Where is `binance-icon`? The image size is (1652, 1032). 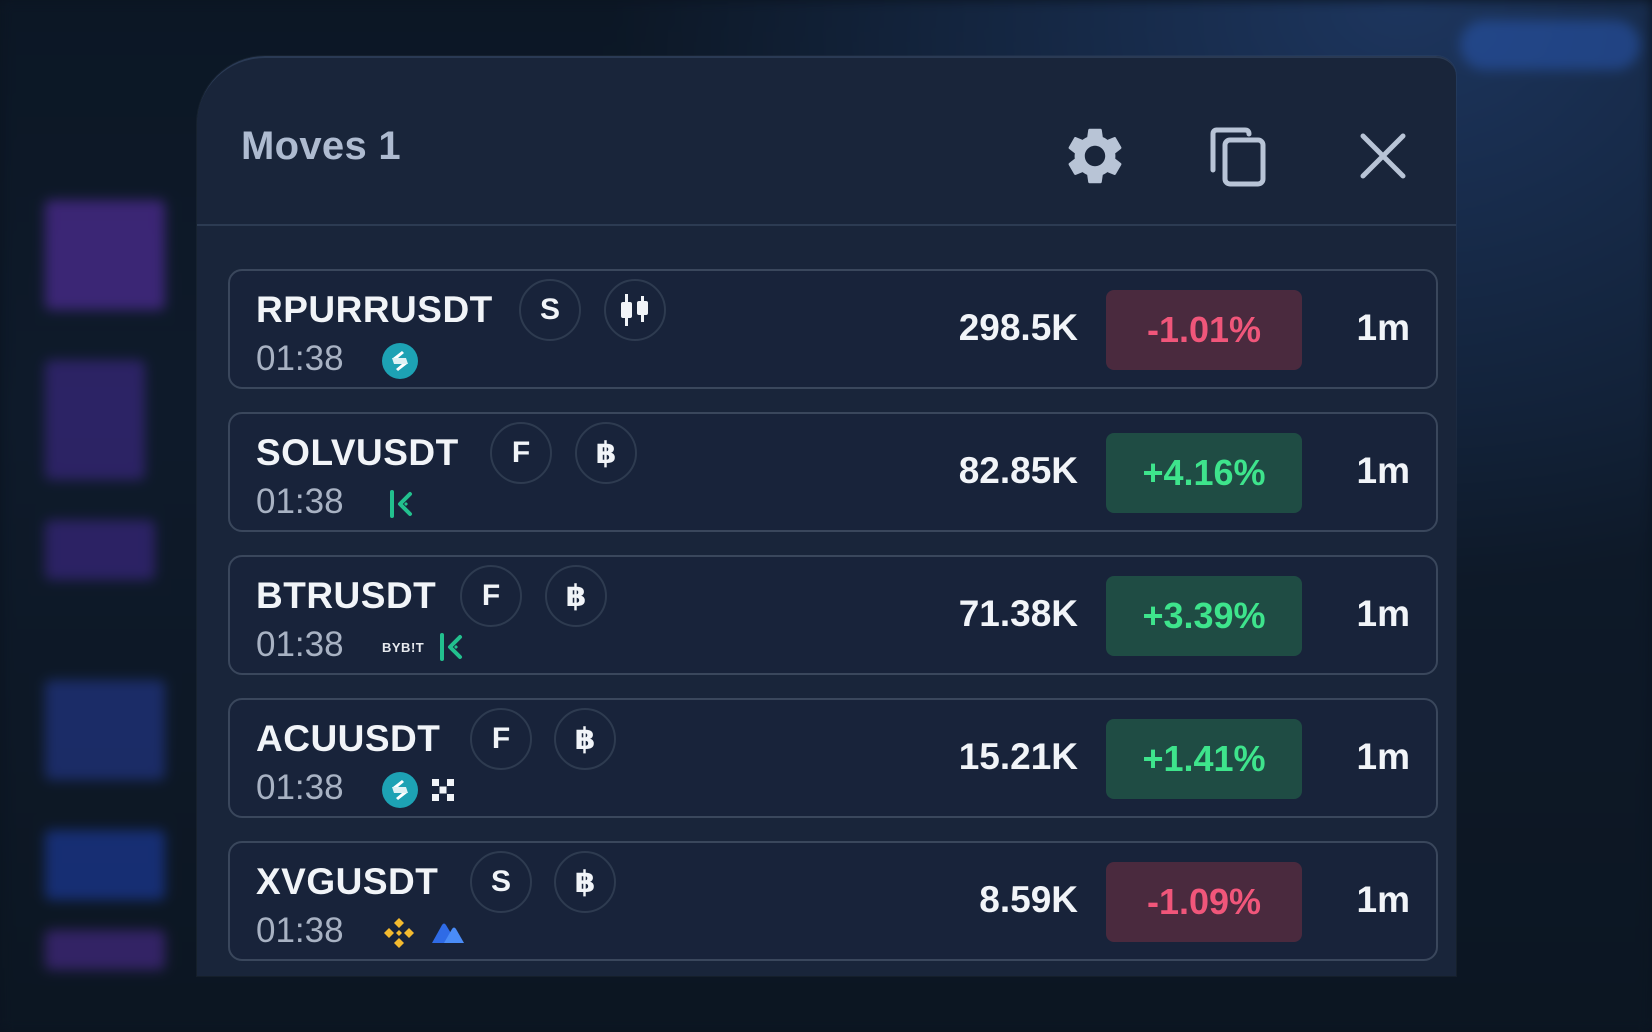
binance-icon is located at coordinates (399, 933).